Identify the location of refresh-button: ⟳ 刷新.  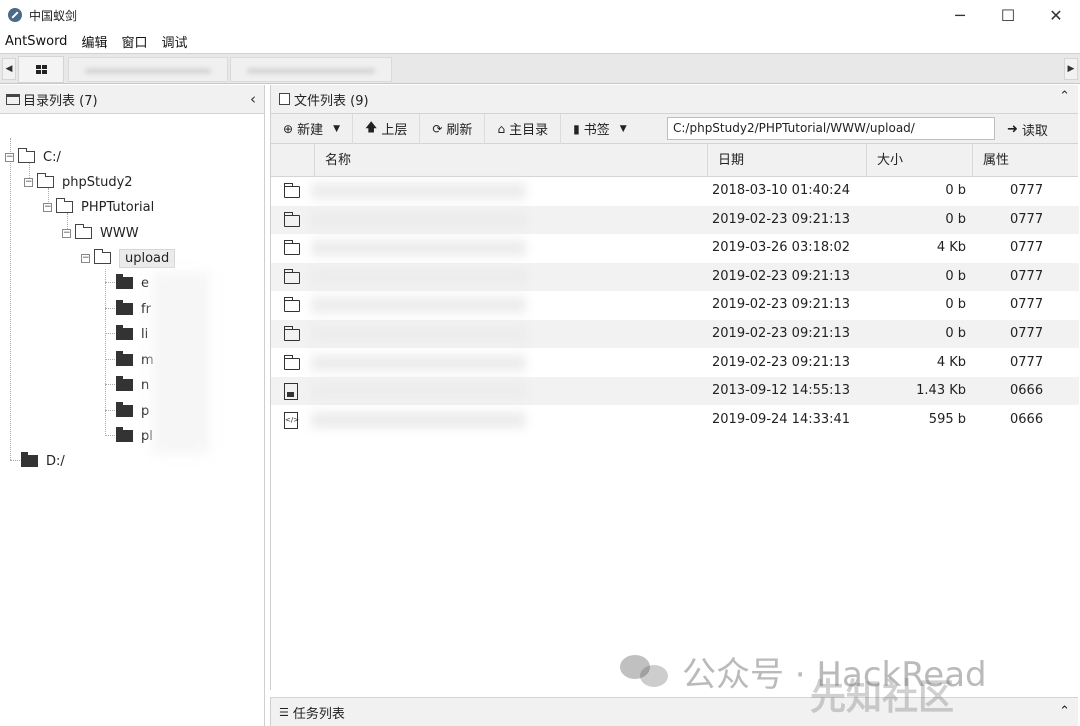
(453, 128).